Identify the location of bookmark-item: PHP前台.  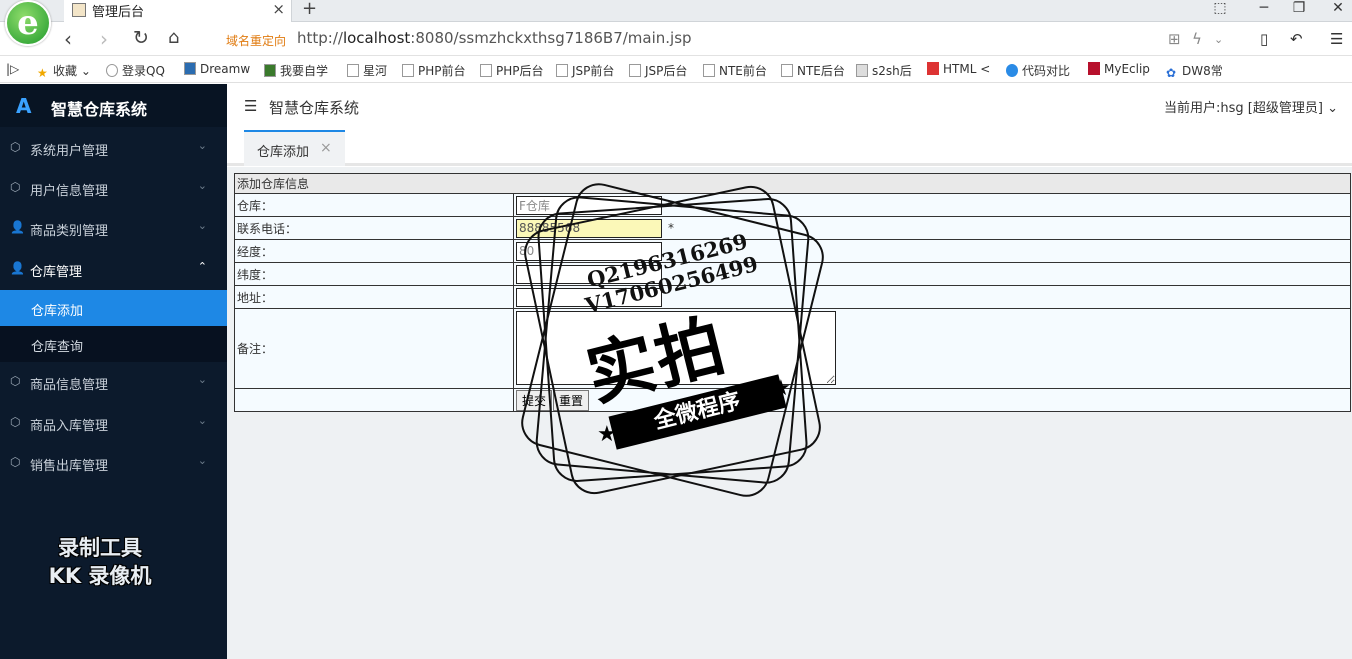
(434, 70).